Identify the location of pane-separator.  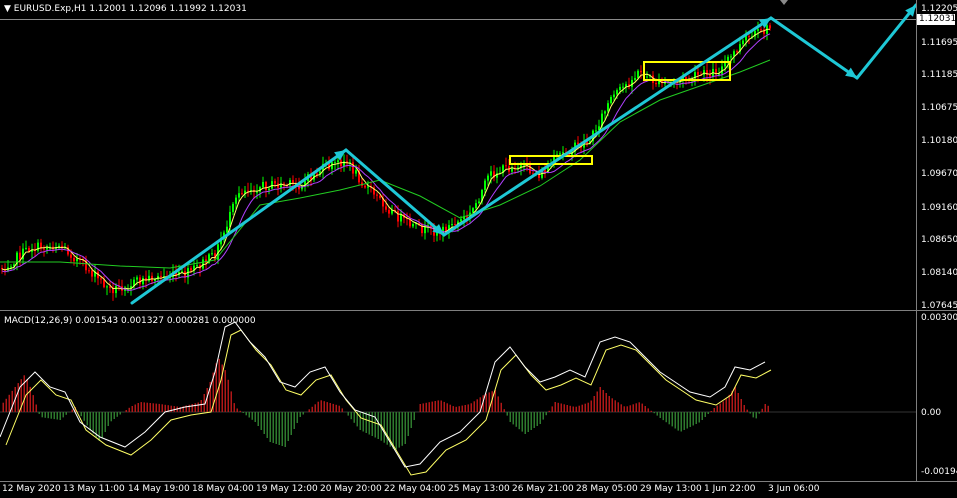
(478, 310).